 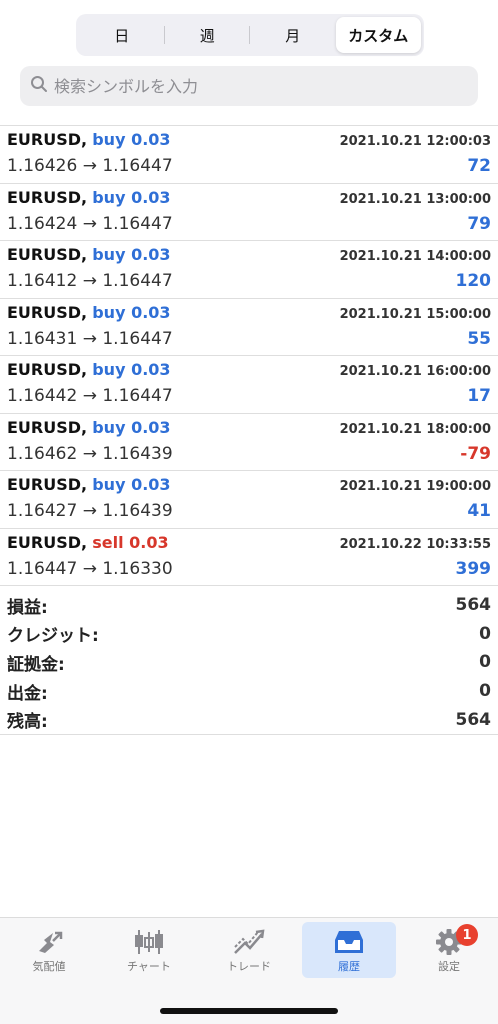 I want to click on summary-profit: 損益: 564, so click(x=249, y=605).